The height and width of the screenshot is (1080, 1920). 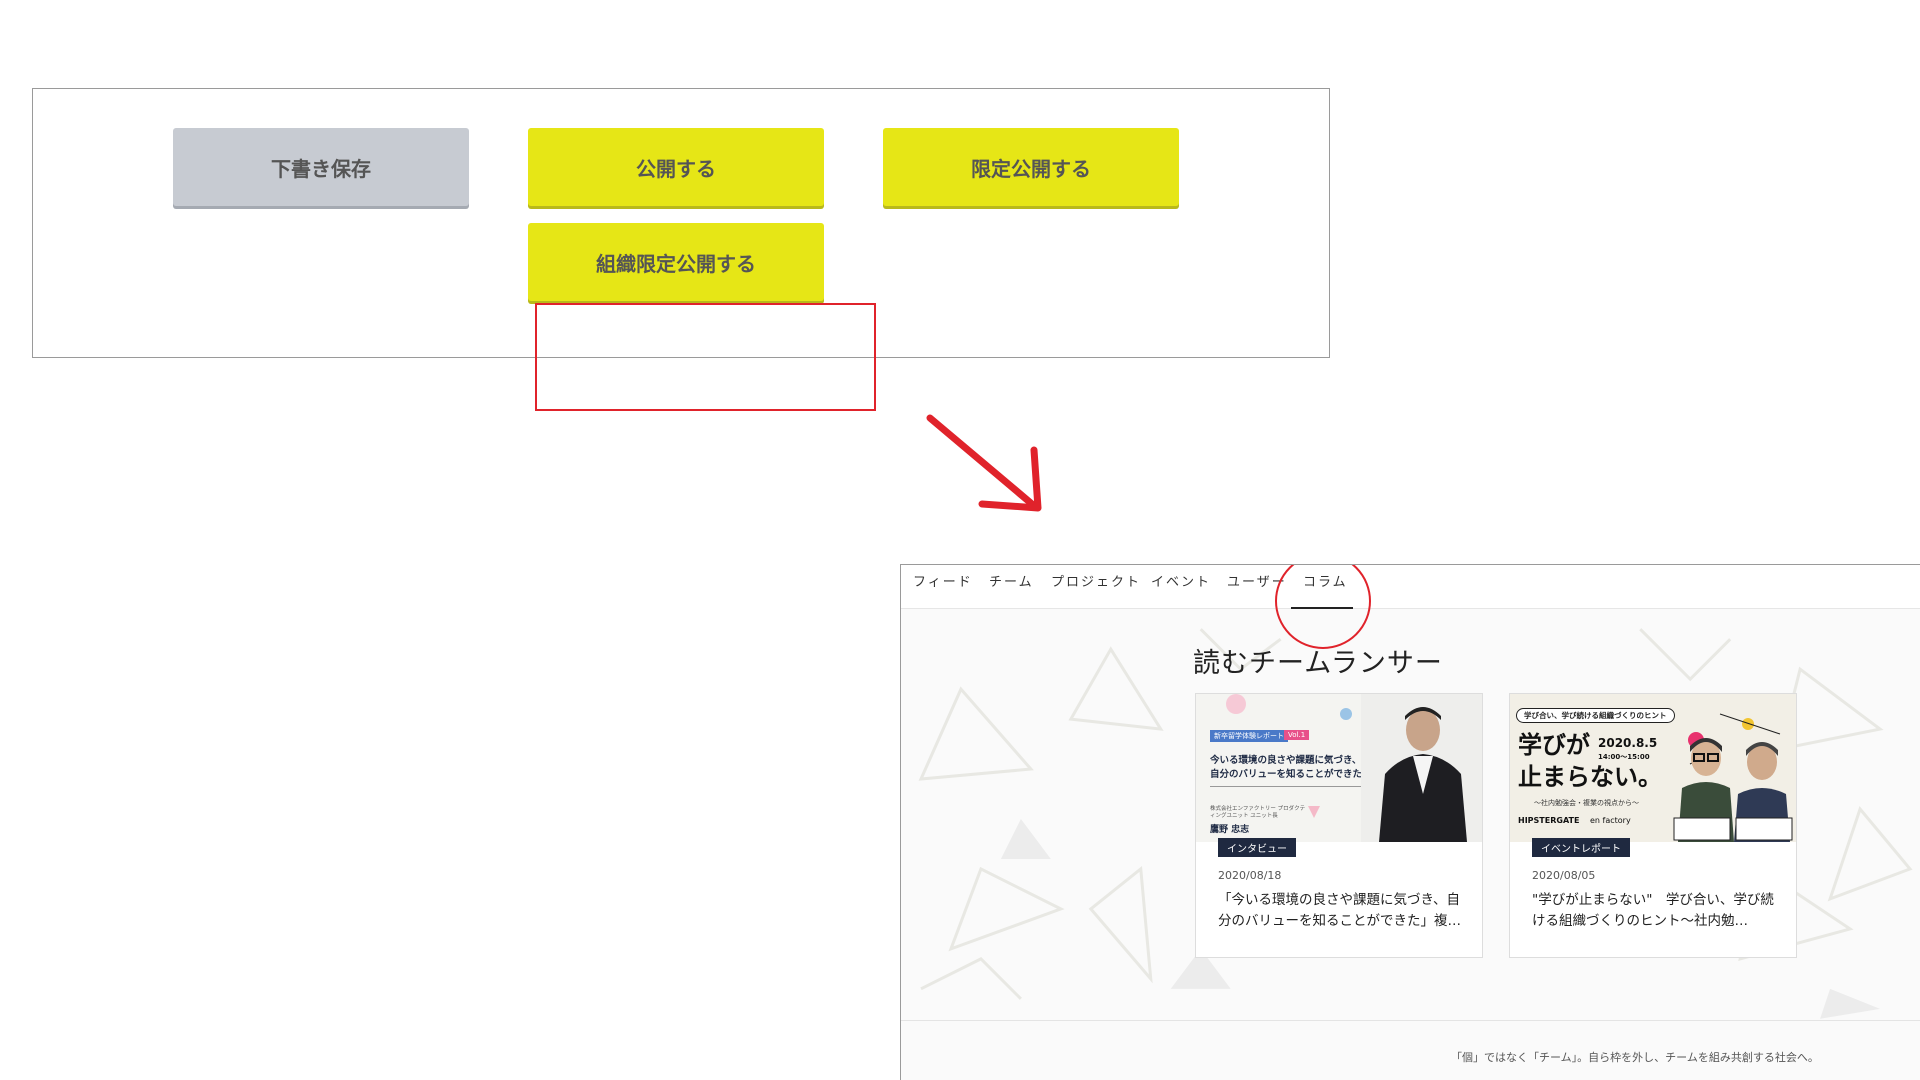 What do you see at coordinates (1628, 743) in the screenshot?
I see `thumbnail-event-date: 2020.8.5` at bounding box center [1628, 743].